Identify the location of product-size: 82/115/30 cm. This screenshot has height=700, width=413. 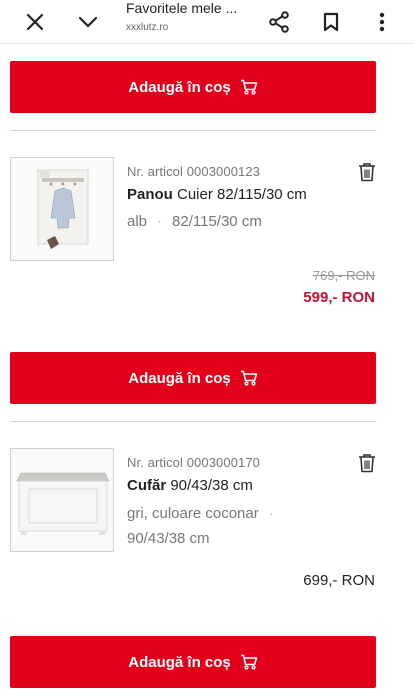
(217, 221).